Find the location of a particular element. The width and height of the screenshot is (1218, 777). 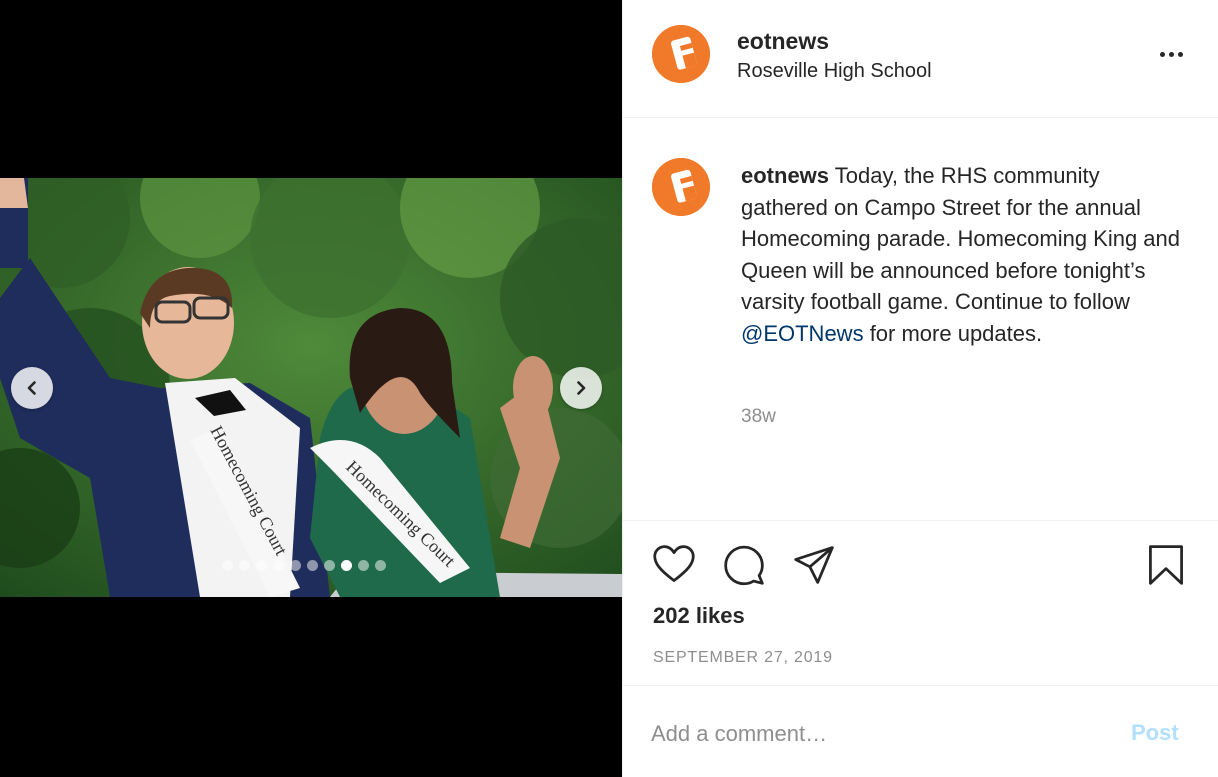

post-actions: 202 likes SEPTEMBER 27, 2019 is located at coordinates (920, 603).